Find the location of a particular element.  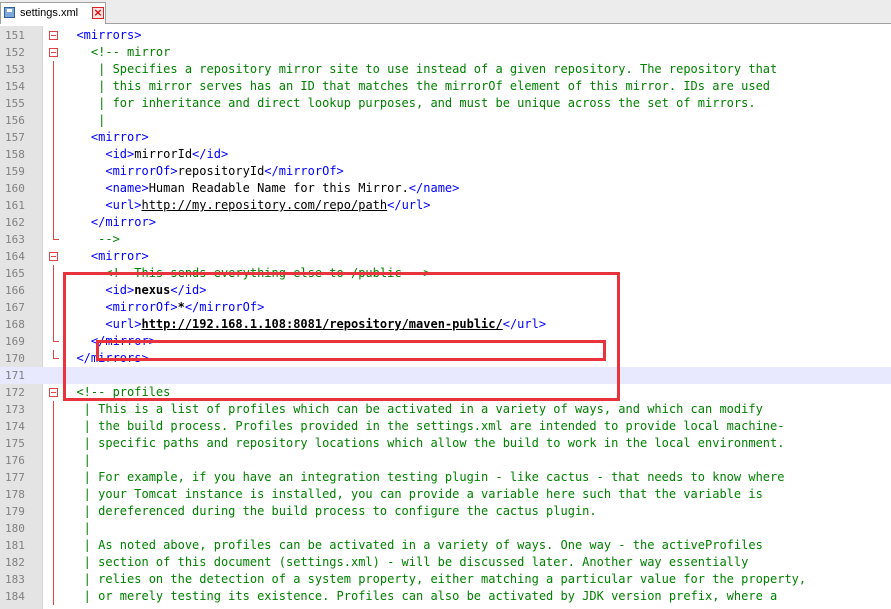

close-icon: × is located at coordinates (98, 13).